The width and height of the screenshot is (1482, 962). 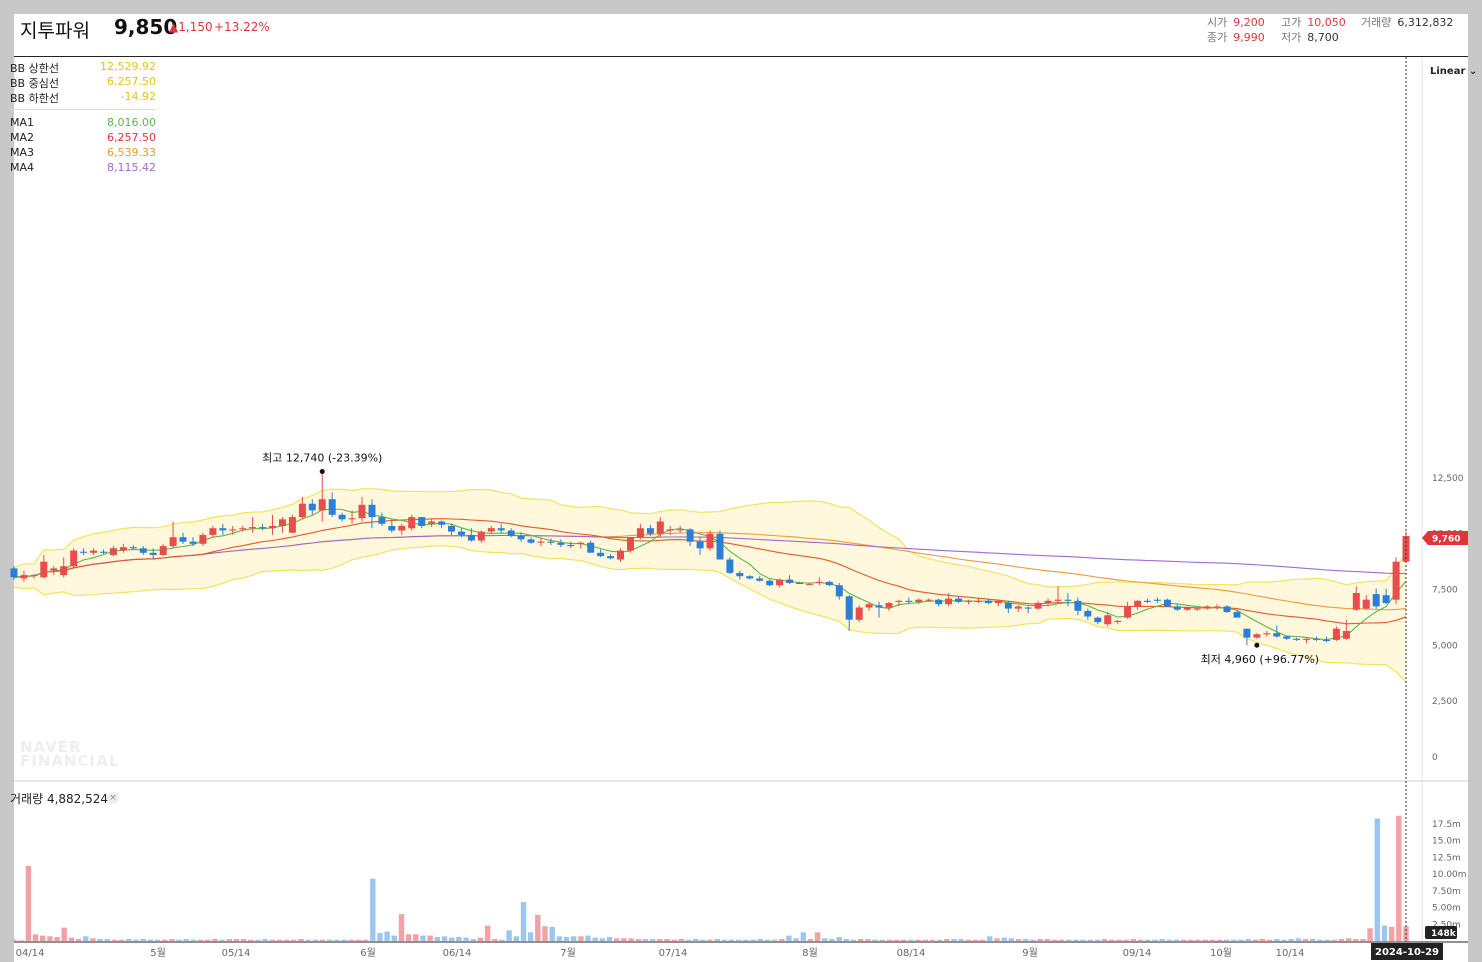 What do you see at coordinates (83, 123) in the screenshot?
I see `legend-ma1: MA1 8,016.00` at bounding box center [83, 123].